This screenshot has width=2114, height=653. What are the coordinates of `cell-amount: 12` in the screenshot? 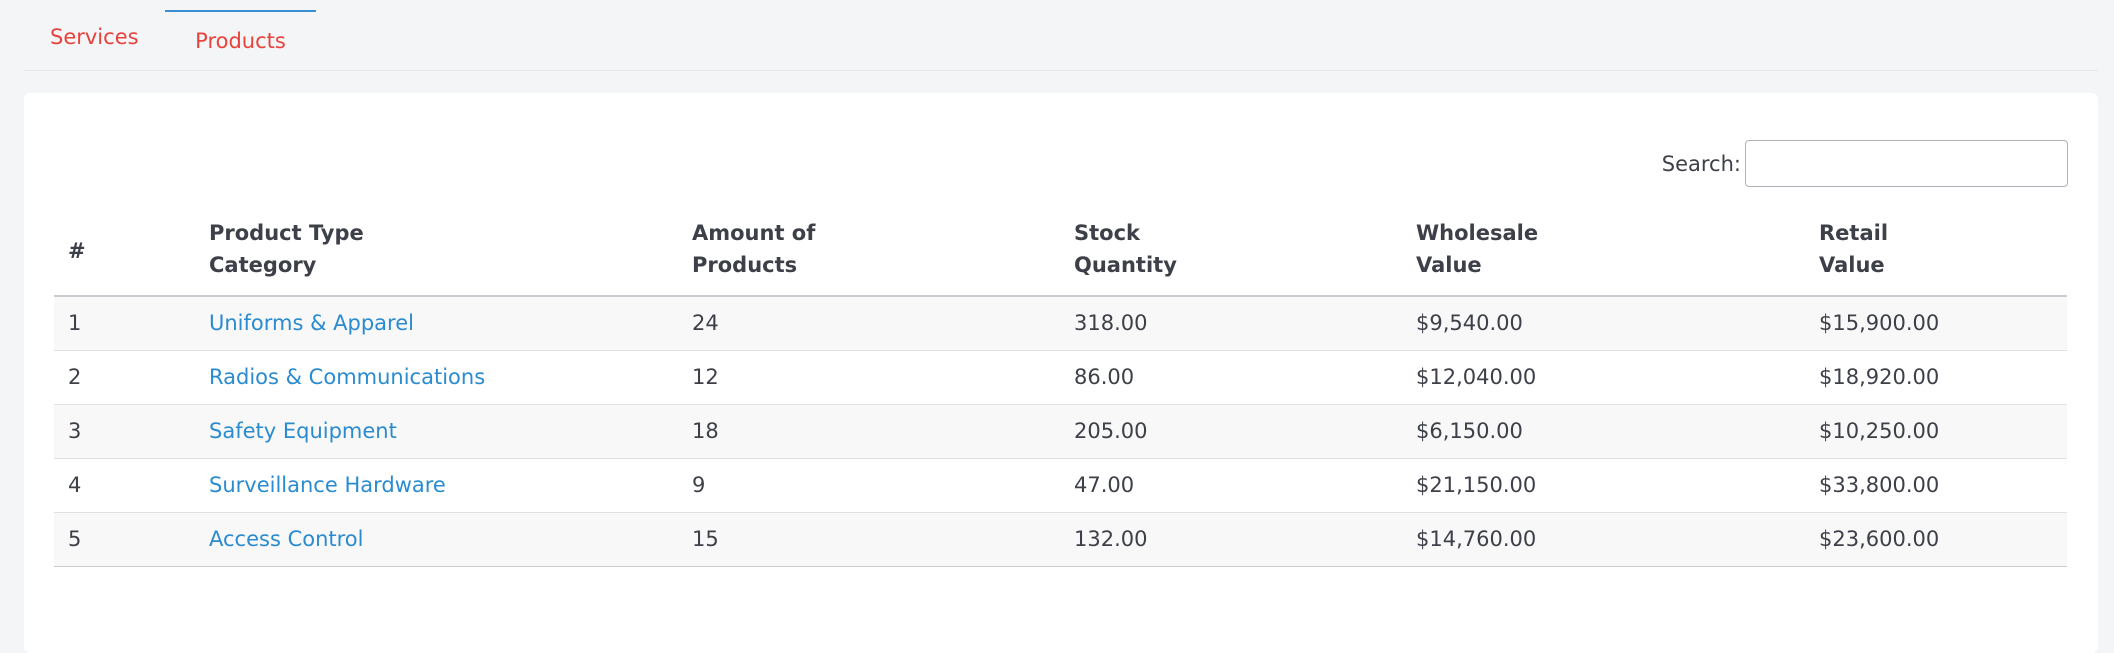 It's located at (869, 377).